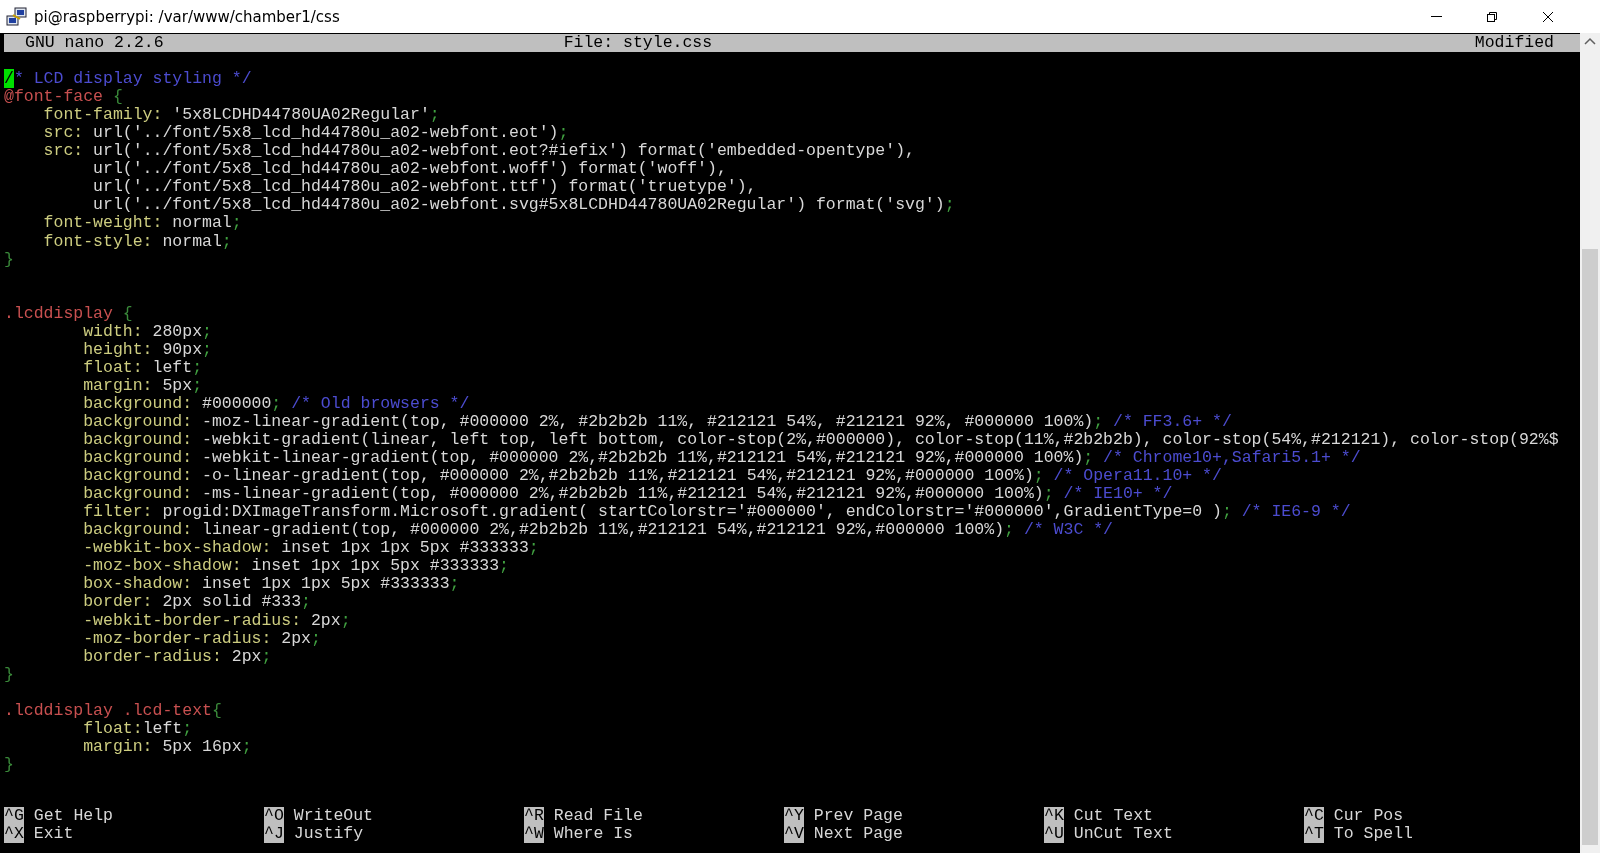 Image resolution: width=1600 pixels, height=853 pixels. Describe the element at coordinates (276, 403) in the screenshot. I see `code-line: background: #000000; /* Old browsers */` at that location.